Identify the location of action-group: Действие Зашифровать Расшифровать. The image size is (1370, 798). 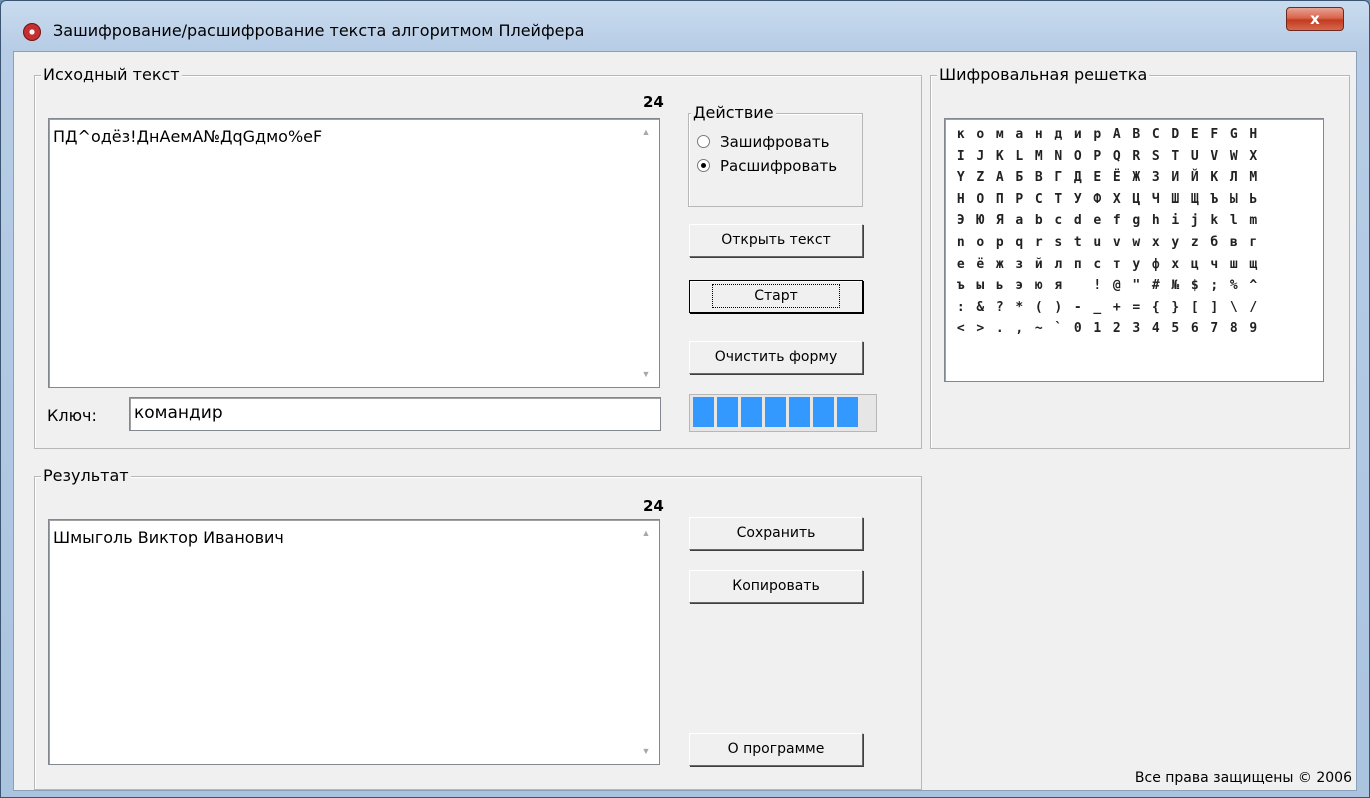
(775, 155).